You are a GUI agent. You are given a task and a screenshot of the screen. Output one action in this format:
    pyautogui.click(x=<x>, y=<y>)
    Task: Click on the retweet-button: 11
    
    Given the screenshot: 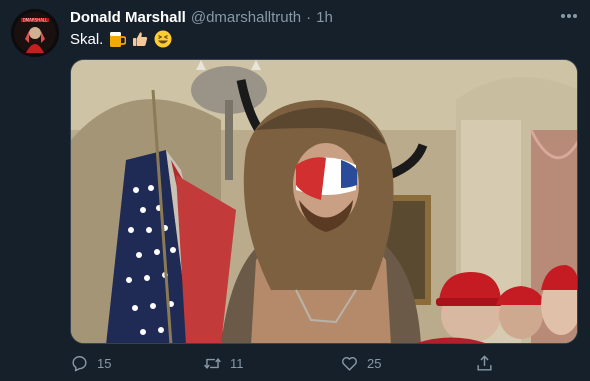 What is the action you would take?
    pyautogui.click(x=223, y=363)
    